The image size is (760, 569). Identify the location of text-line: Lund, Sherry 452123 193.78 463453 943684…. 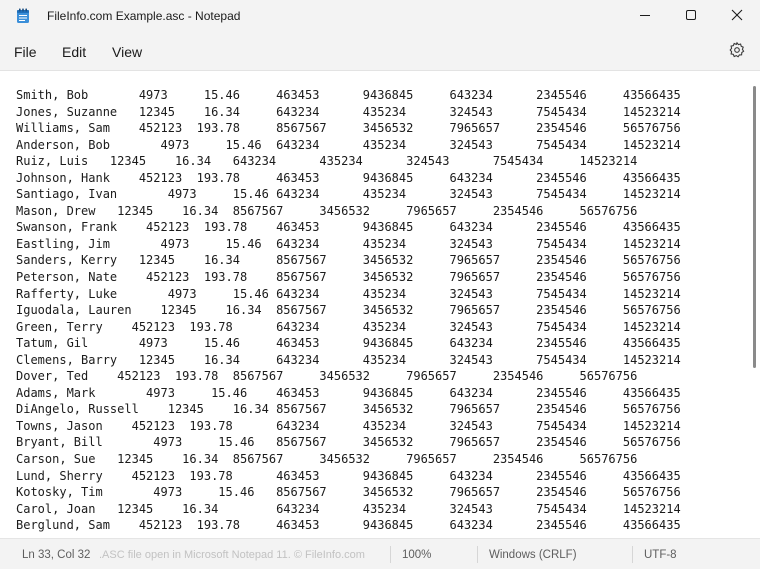
(348, 475).